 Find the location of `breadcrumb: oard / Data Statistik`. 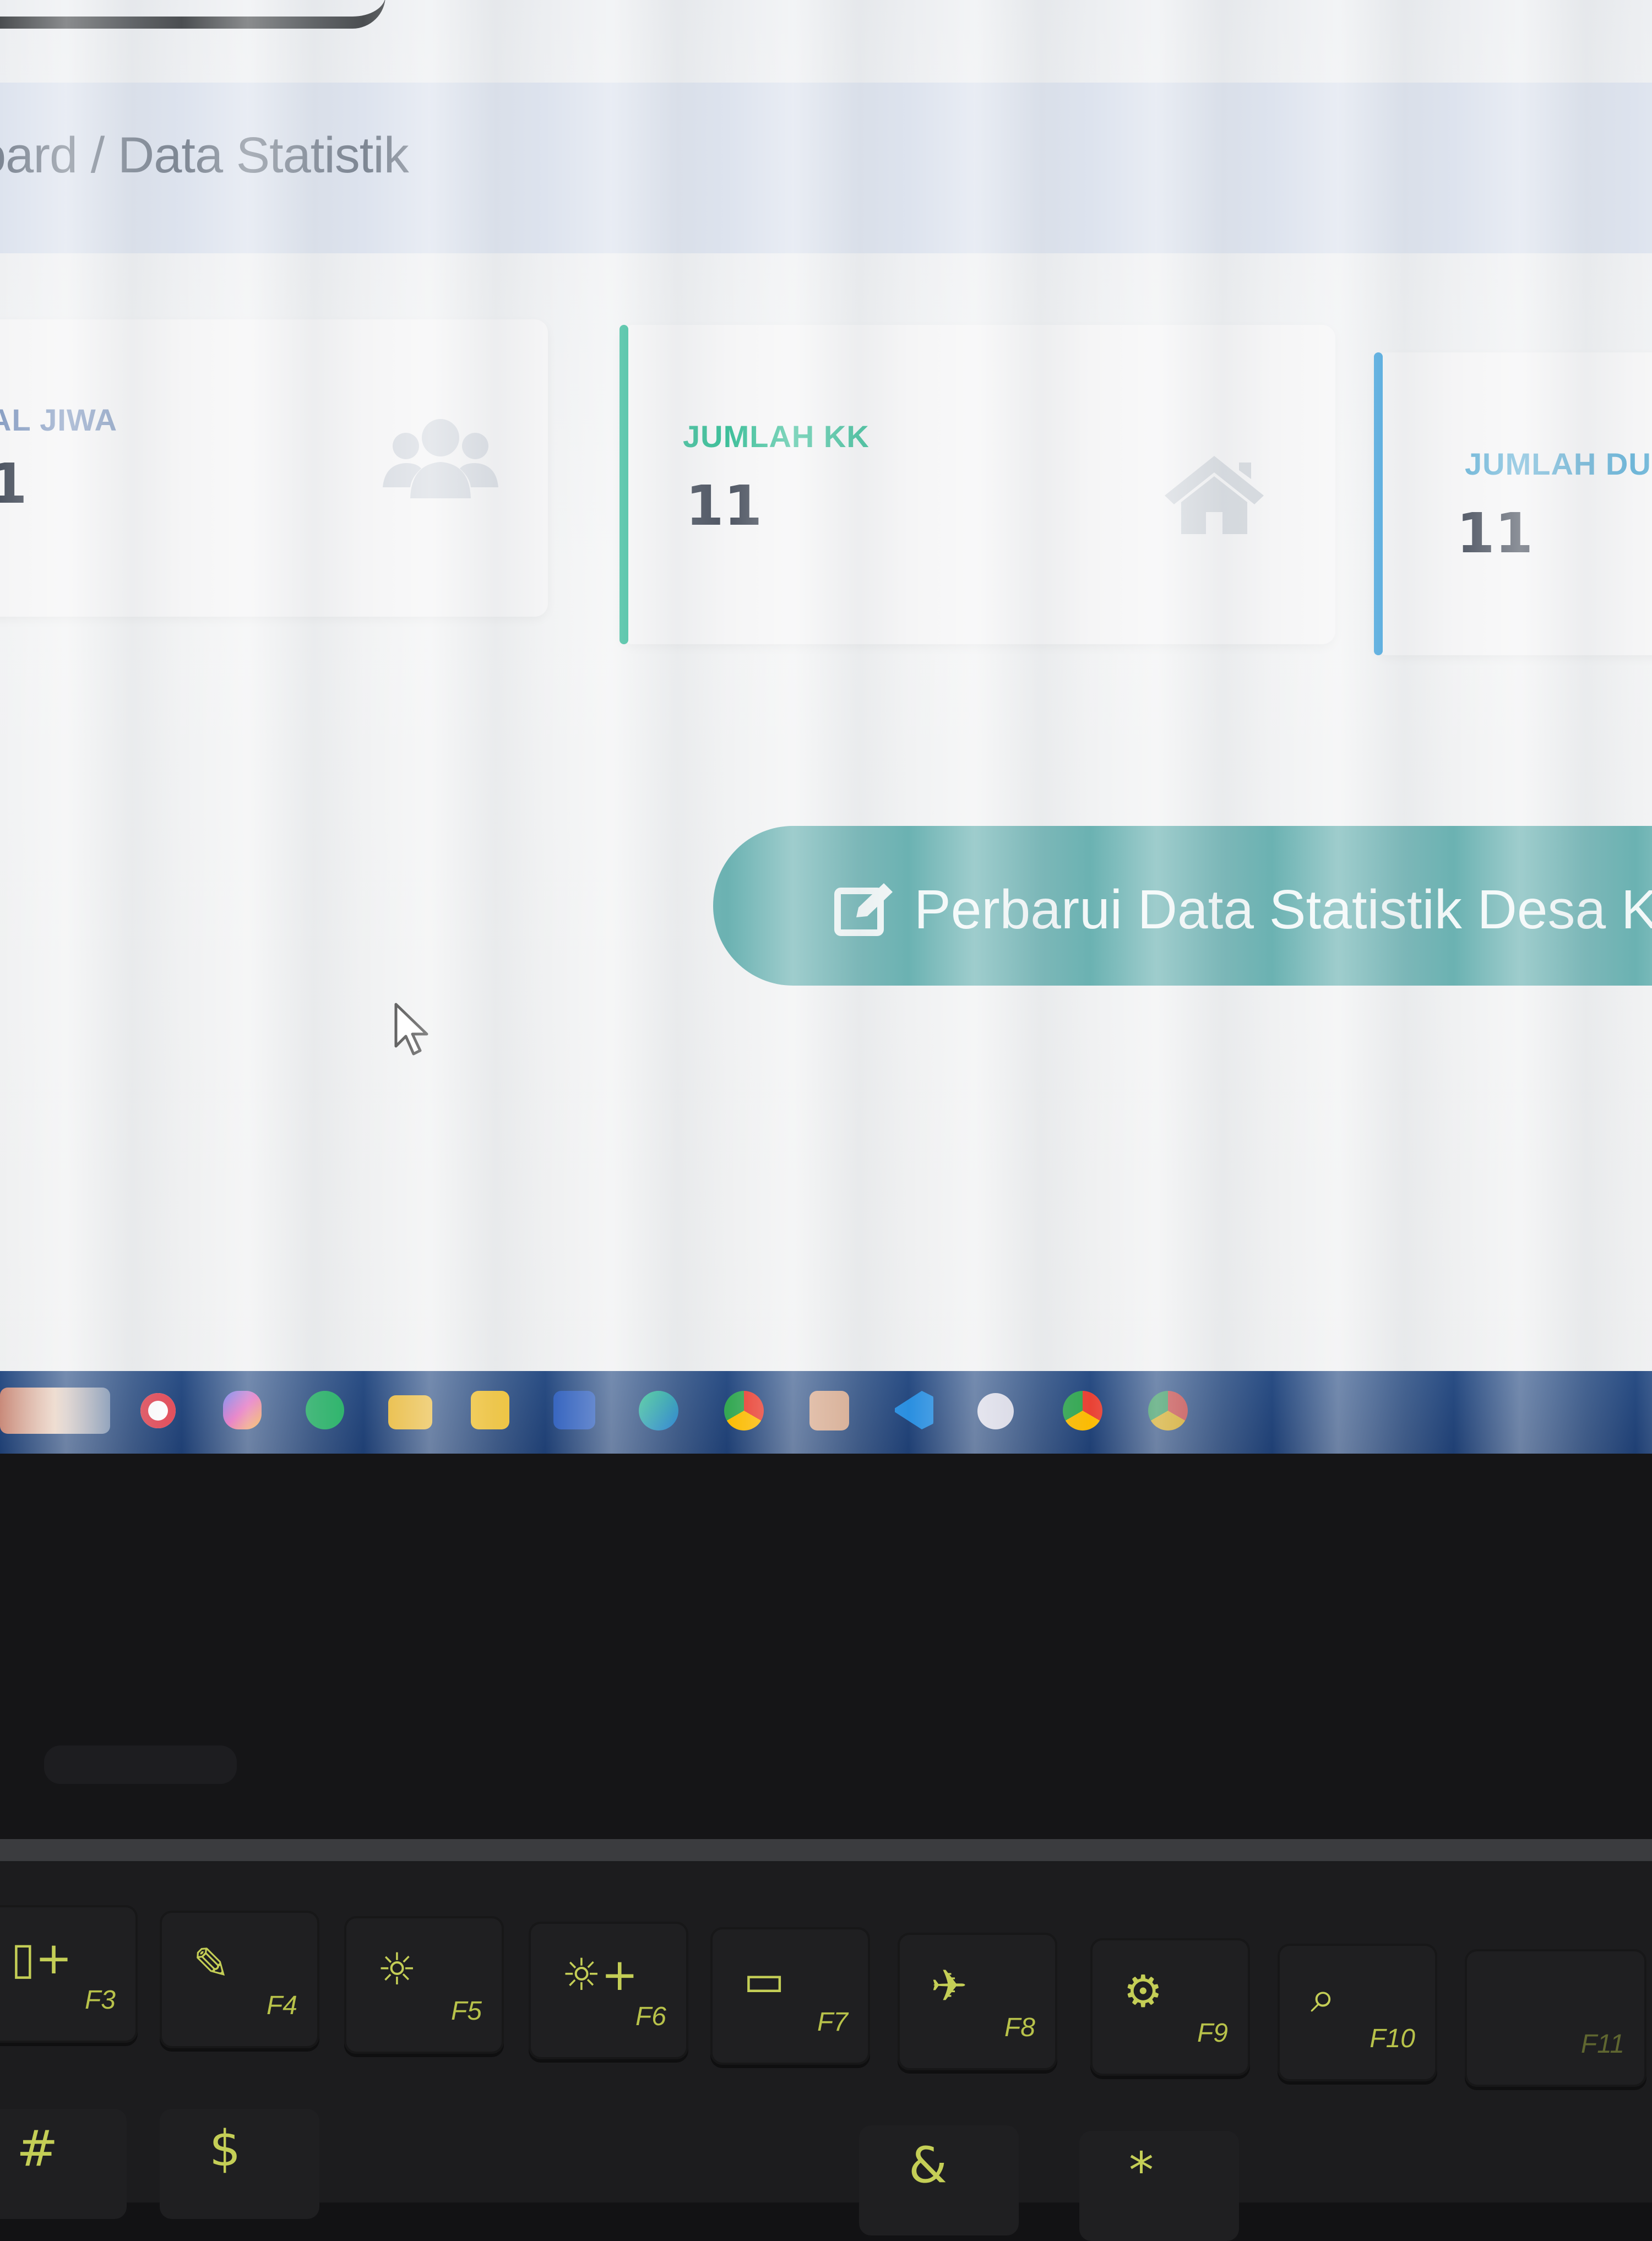

breadcrumb: oard / Data Statistik is located at coordinates (204, 155).